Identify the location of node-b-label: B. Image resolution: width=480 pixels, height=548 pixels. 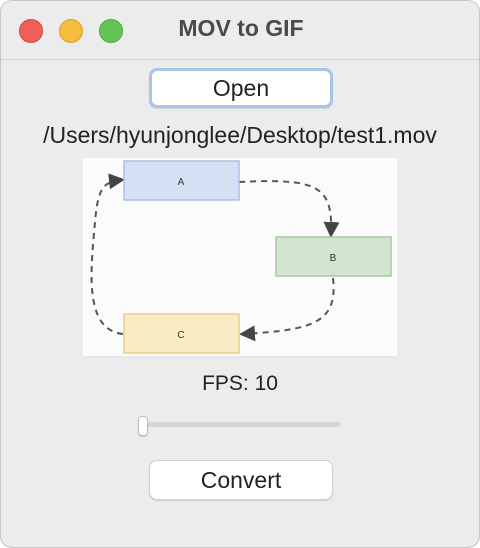
(333, 258).